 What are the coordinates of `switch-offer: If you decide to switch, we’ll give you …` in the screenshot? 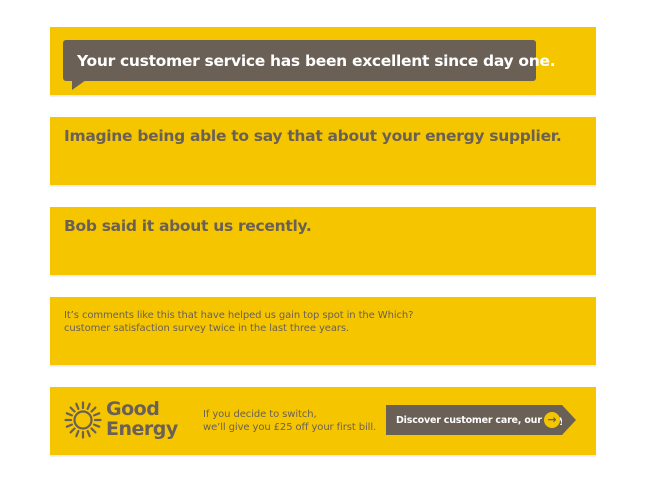 It's located at (289, 421).